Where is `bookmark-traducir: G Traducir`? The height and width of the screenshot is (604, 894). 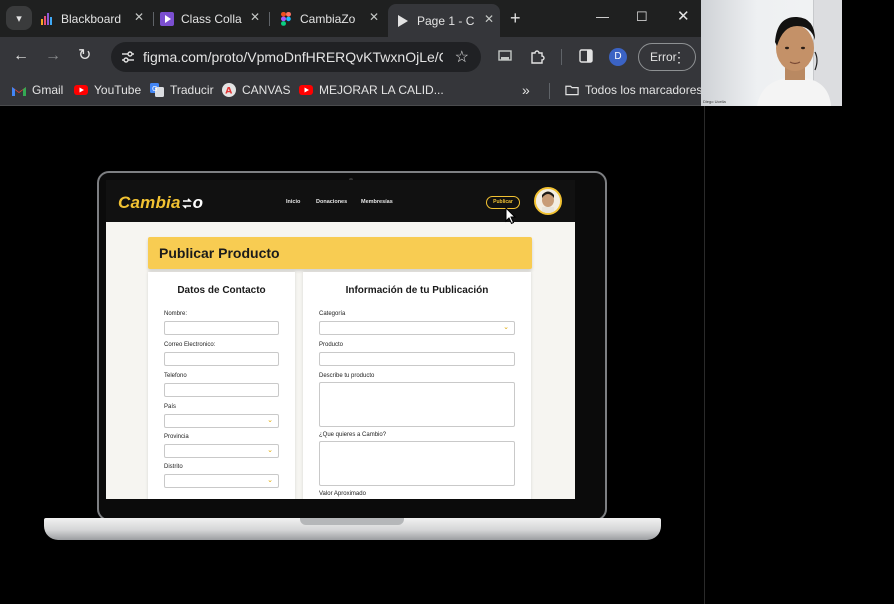
bookmark-traducir: G Traducir is located at coordinates (182, 90).